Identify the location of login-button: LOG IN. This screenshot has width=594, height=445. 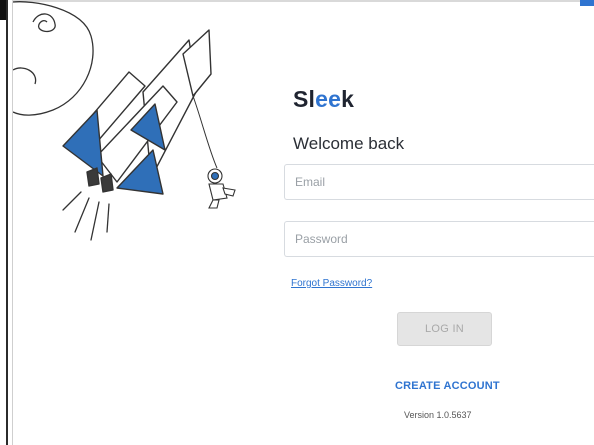
(444, 329).